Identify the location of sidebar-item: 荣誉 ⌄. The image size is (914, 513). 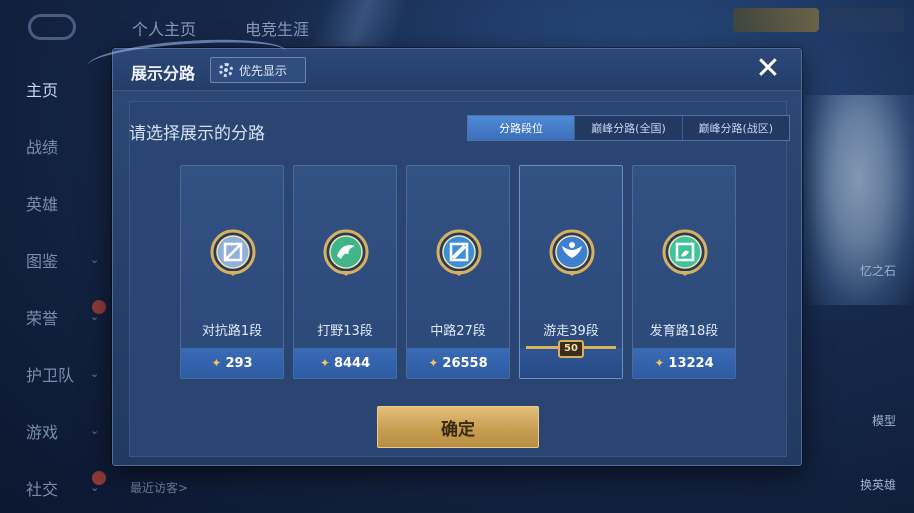
(55, 316).